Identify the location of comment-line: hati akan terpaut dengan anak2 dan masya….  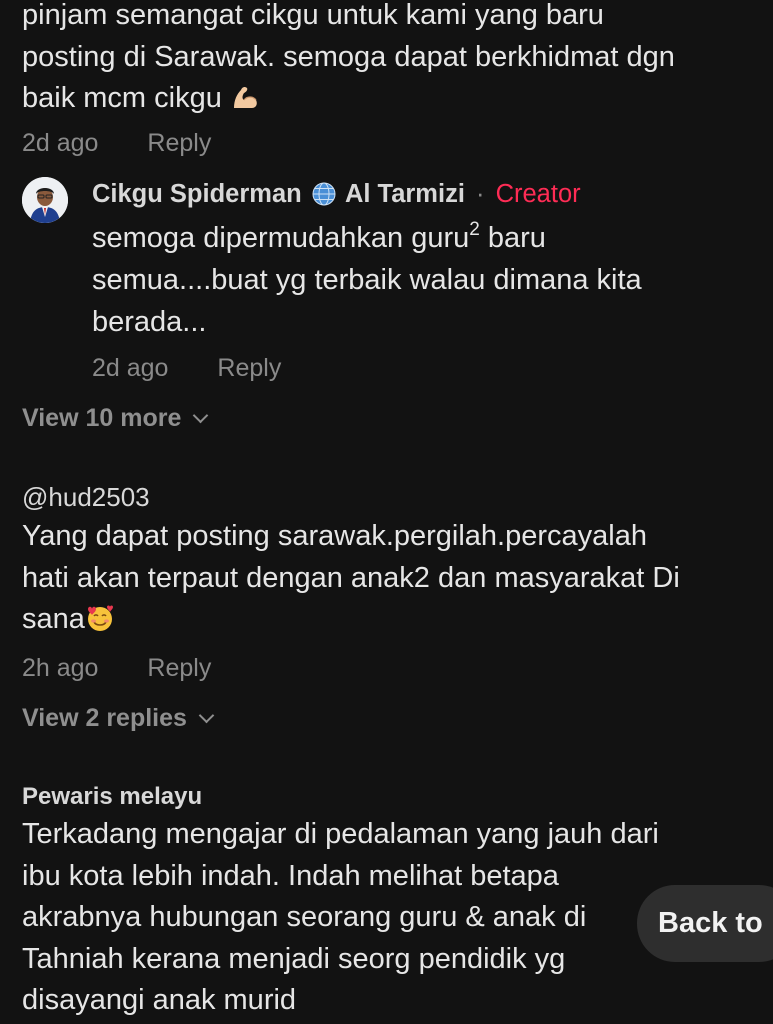
(351, 577).